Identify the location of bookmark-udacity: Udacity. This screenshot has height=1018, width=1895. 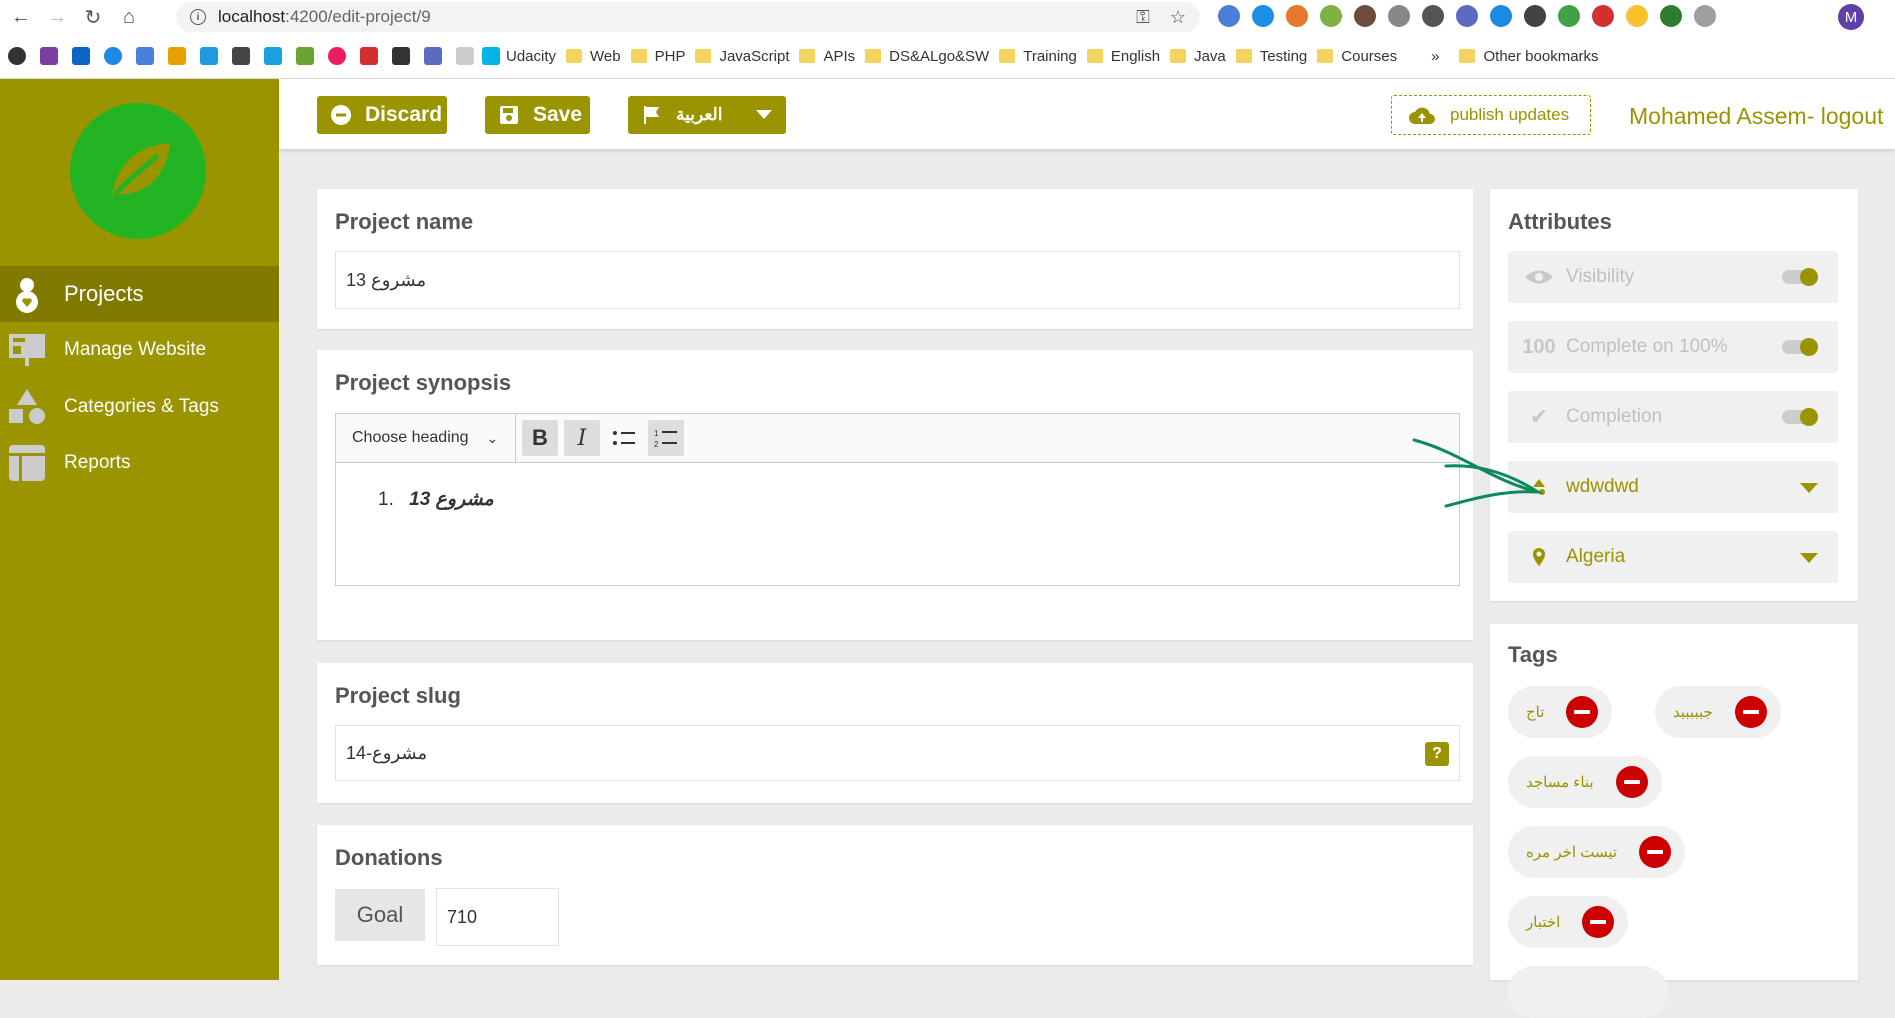
(518, 56).